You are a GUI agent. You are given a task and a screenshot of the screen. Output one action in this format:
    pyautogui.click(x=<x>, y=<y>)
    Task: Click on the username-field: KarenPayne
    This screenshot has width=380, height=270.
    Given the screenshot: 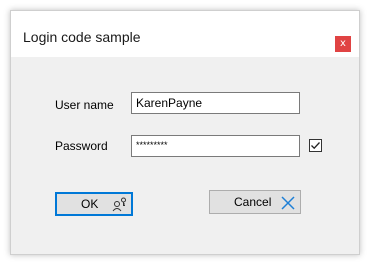 What is the action you would take?
    pyautogui.click(x=215, y=103)
    